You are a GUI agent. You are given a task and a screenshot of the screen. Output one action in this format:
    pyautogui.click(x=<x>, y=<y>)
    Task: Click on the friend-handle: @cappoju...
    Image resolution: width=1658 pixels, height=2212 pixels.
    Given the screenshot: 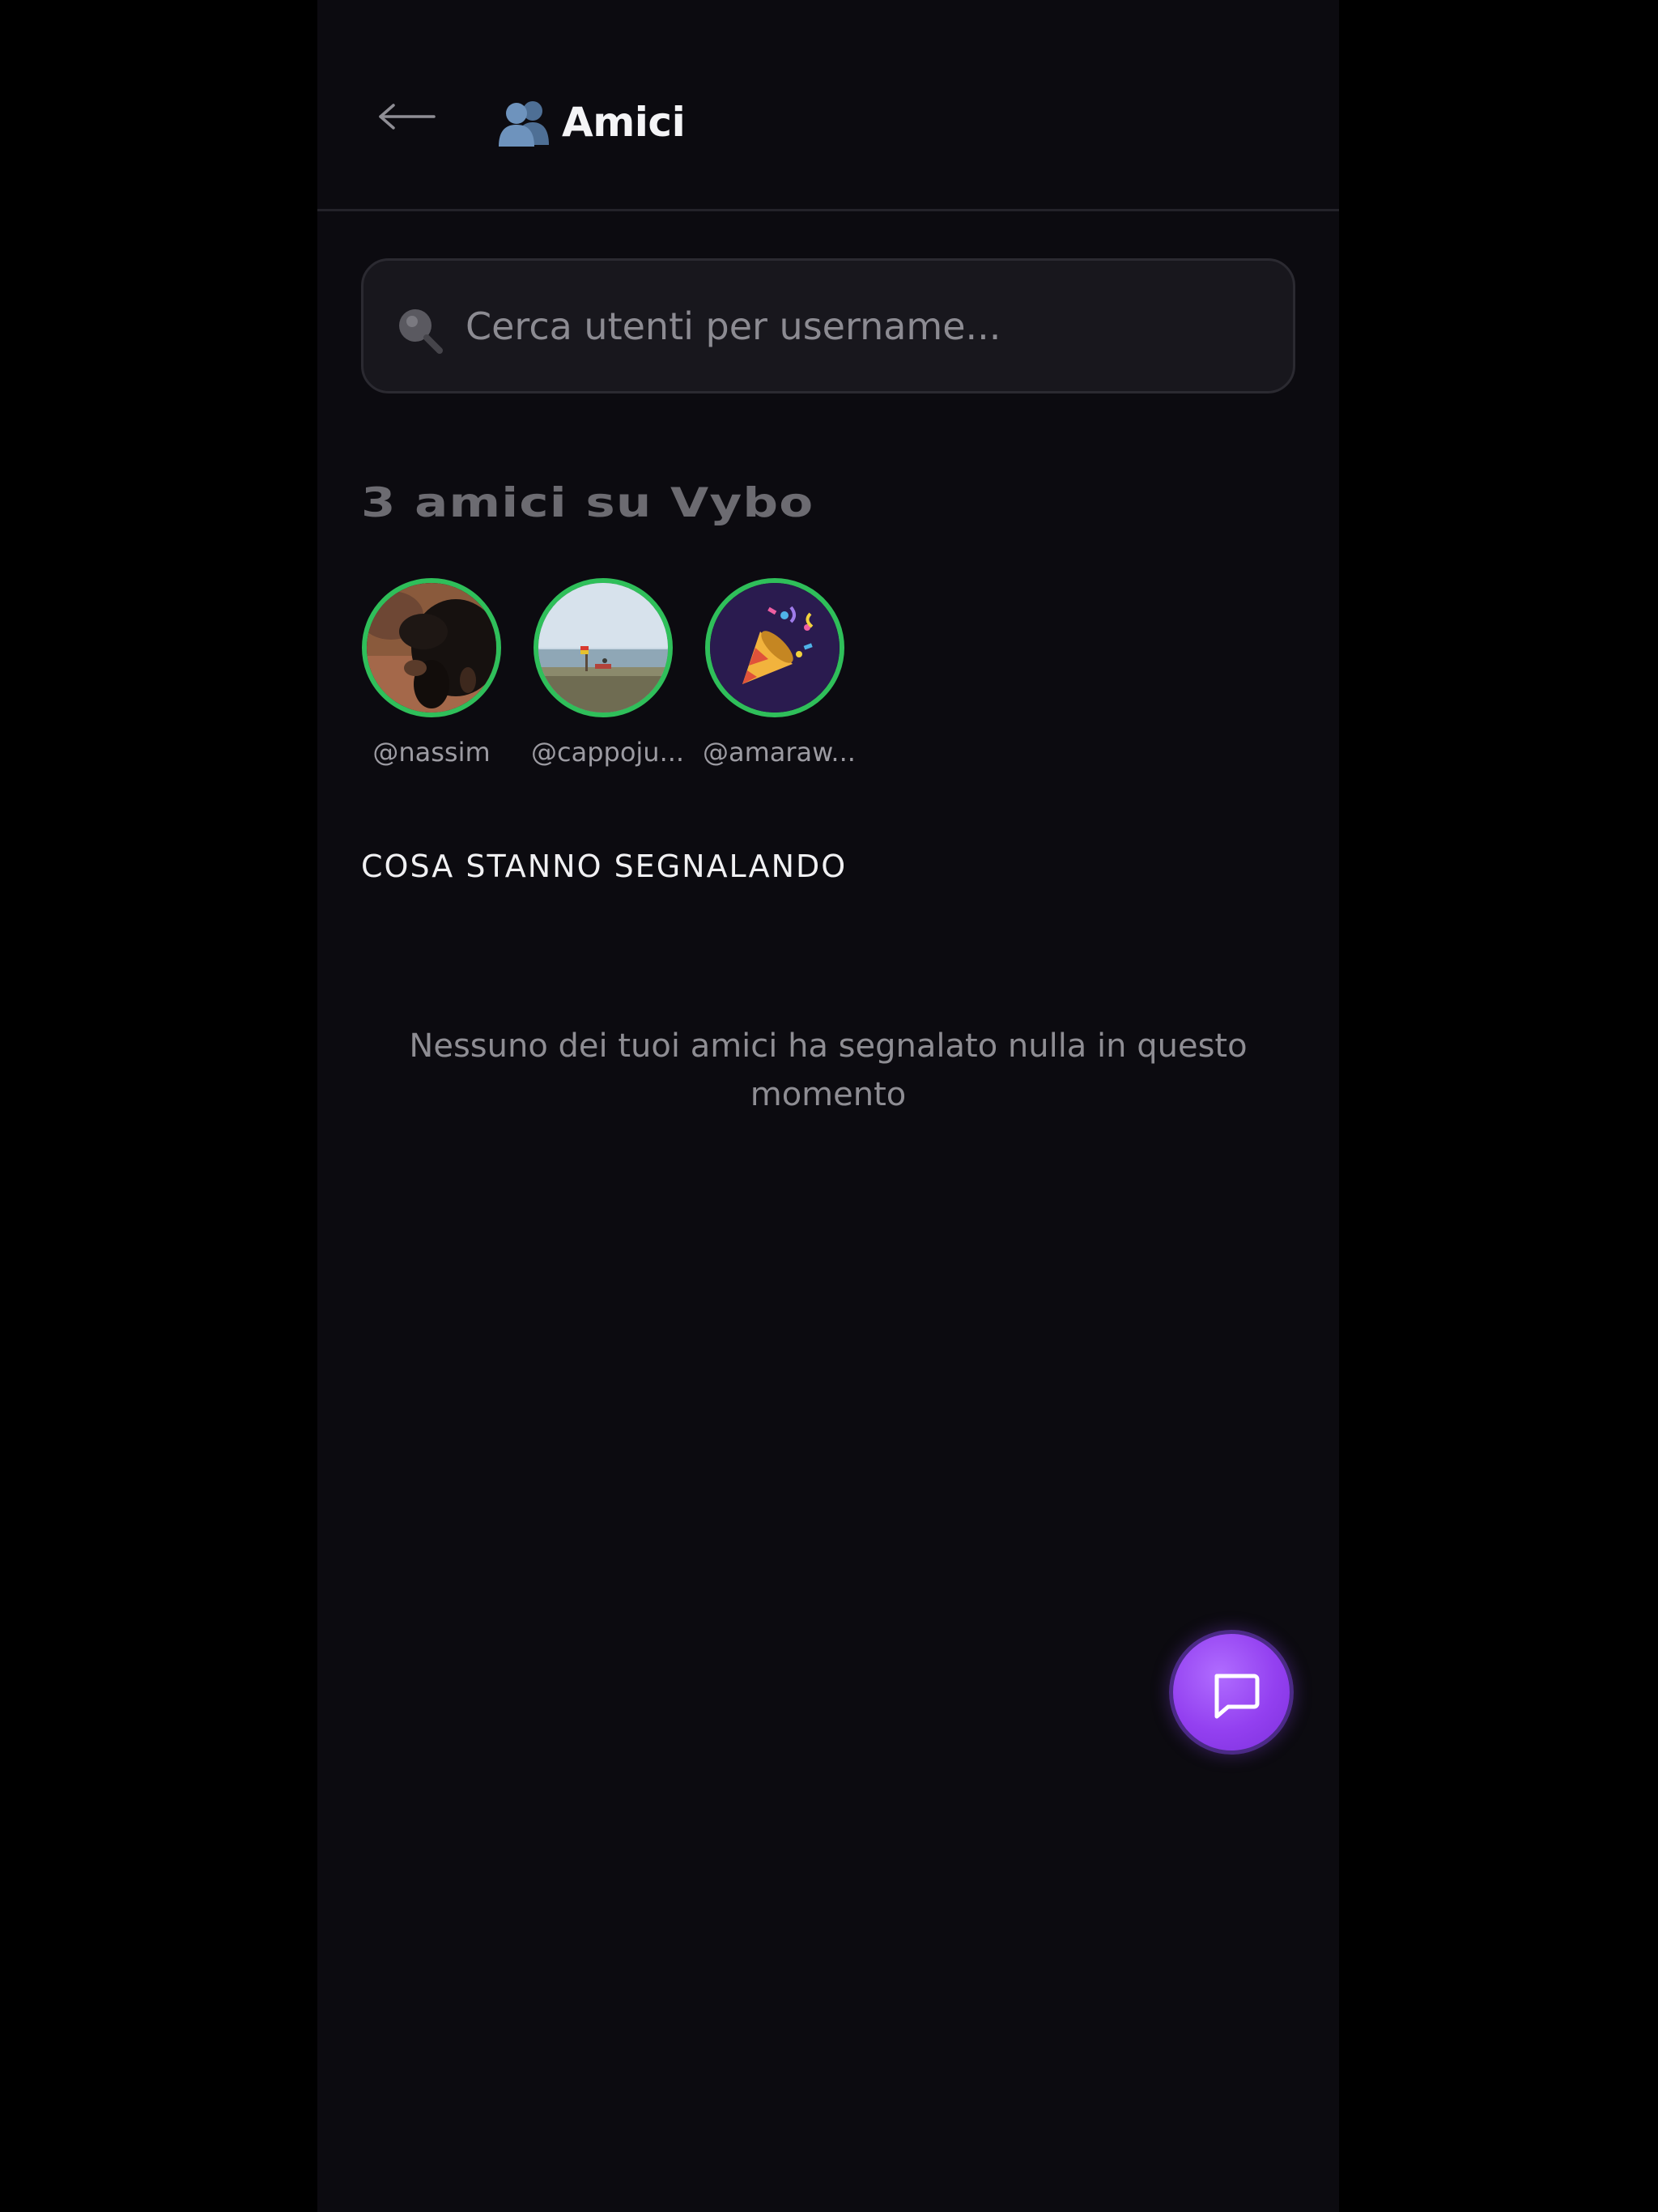 What is the action you would take?
    pyautogui.click(x=608, y=753)
    